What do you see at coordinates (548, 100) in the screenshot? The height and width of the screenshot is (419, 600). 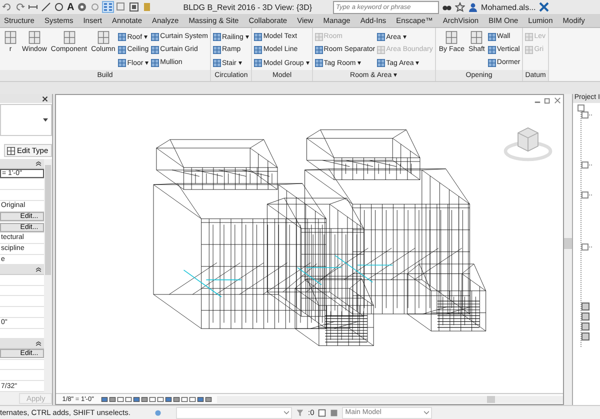 I see `restore-icon` at bounding box center [548, 100].